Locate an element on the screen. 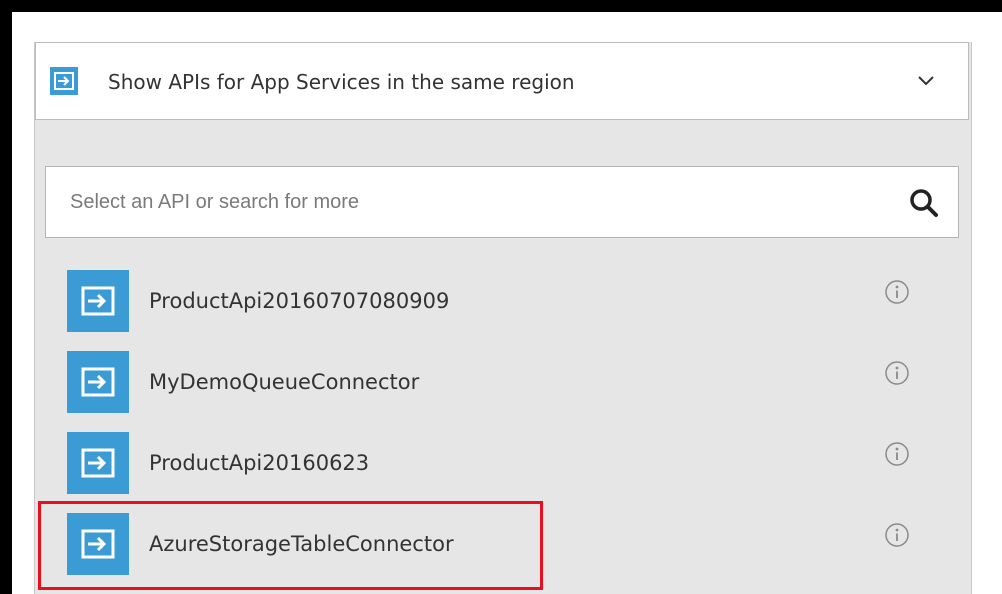  api-search-box is located at coordinates (502, 202).